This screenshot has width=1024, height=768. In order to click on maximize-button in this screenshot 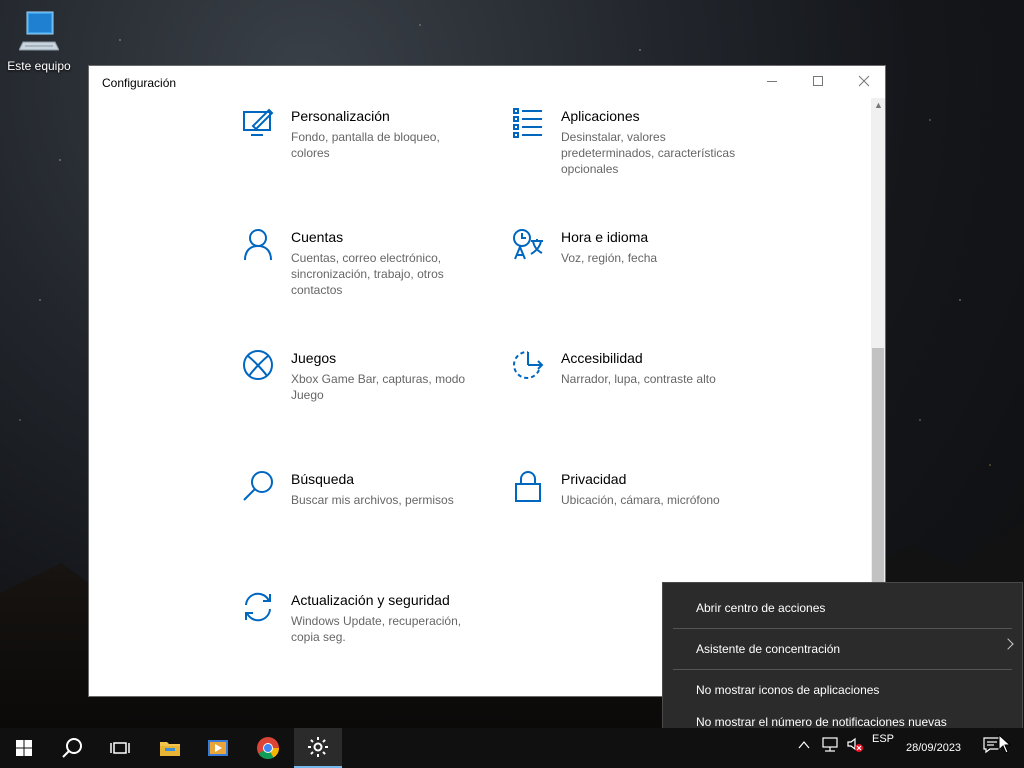, I will do `click(818, 81)`.